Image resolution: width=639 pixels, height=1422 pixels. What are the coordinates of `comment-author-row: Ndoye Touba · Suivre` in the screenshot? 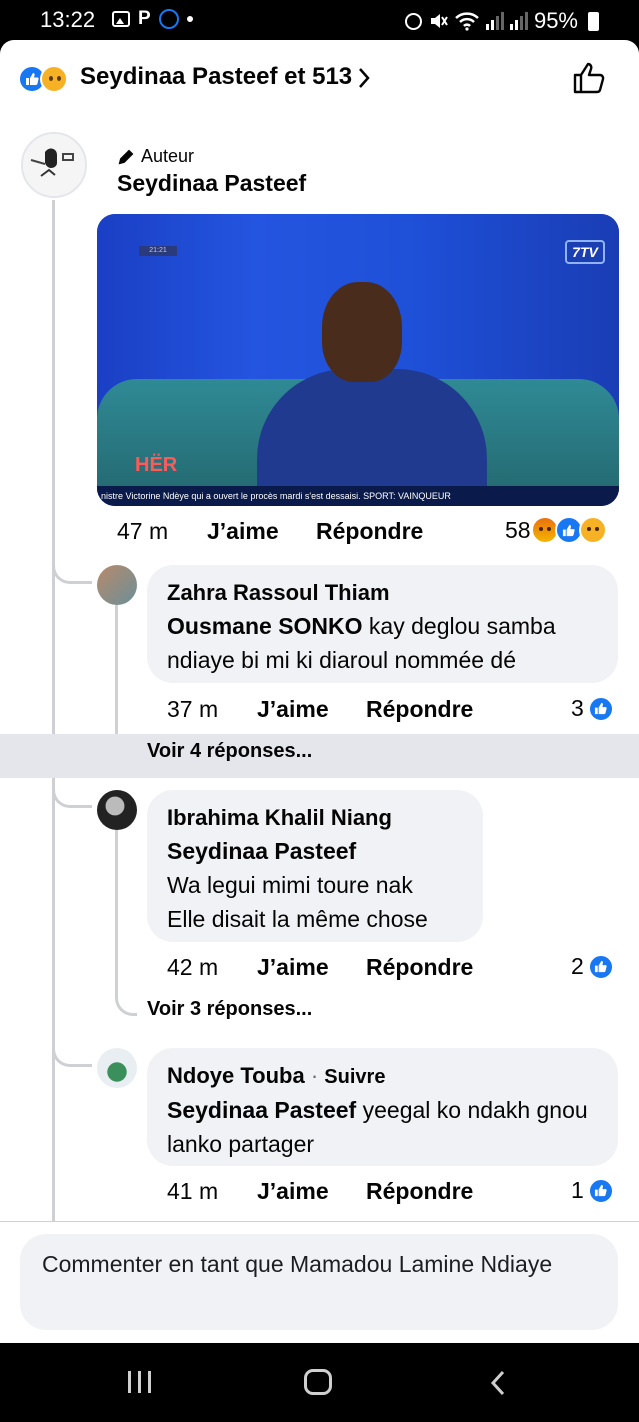 It's located at (382, 1076).